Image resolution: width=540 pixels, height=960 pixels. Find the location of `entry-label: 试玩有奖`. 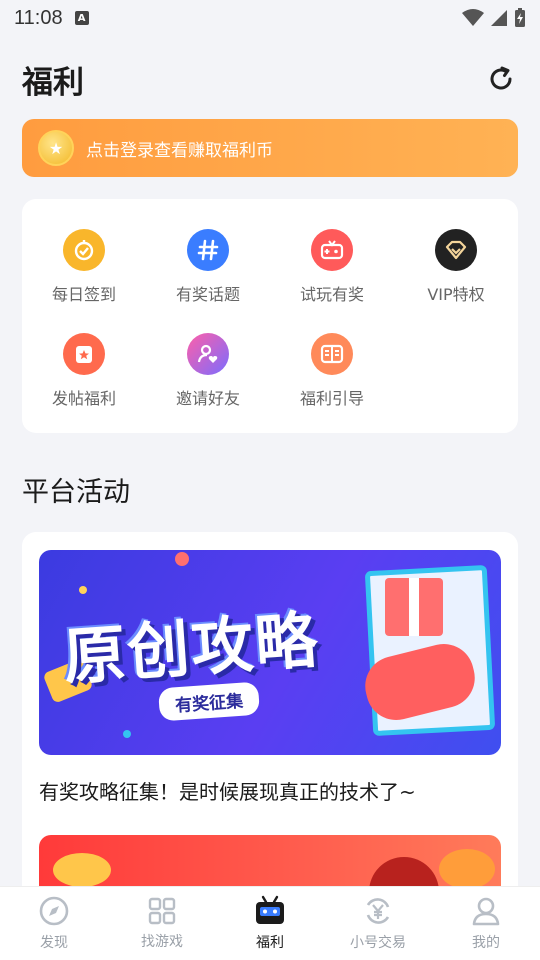

entry-label: 试玩有奖 is located at coordinates (331, 294).